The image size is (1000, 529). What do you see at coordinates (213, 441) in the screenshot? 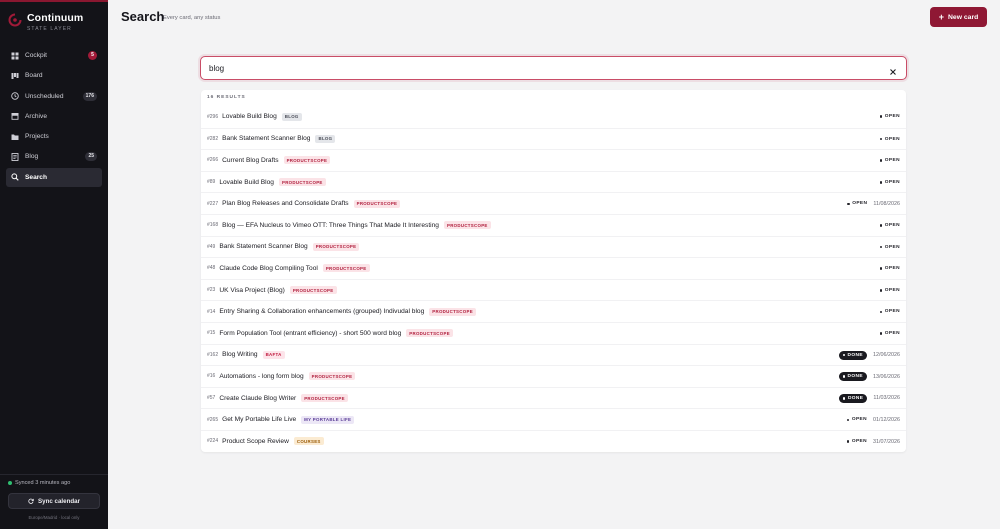
I see `card-number: #224` at bounding box center [213, 441].